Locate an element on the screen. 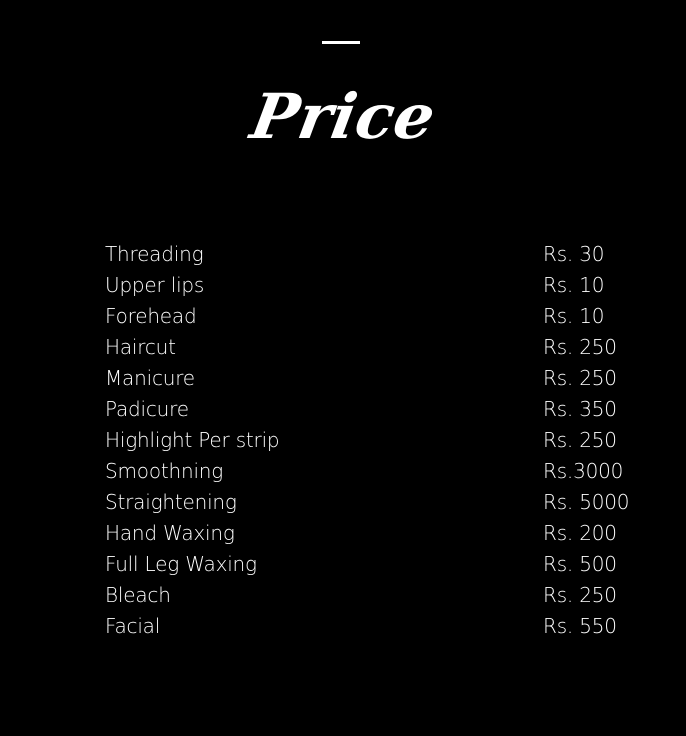 The width and height of the screenshot is (686, 736). page-title: Price is located at coordinates (343, 116).